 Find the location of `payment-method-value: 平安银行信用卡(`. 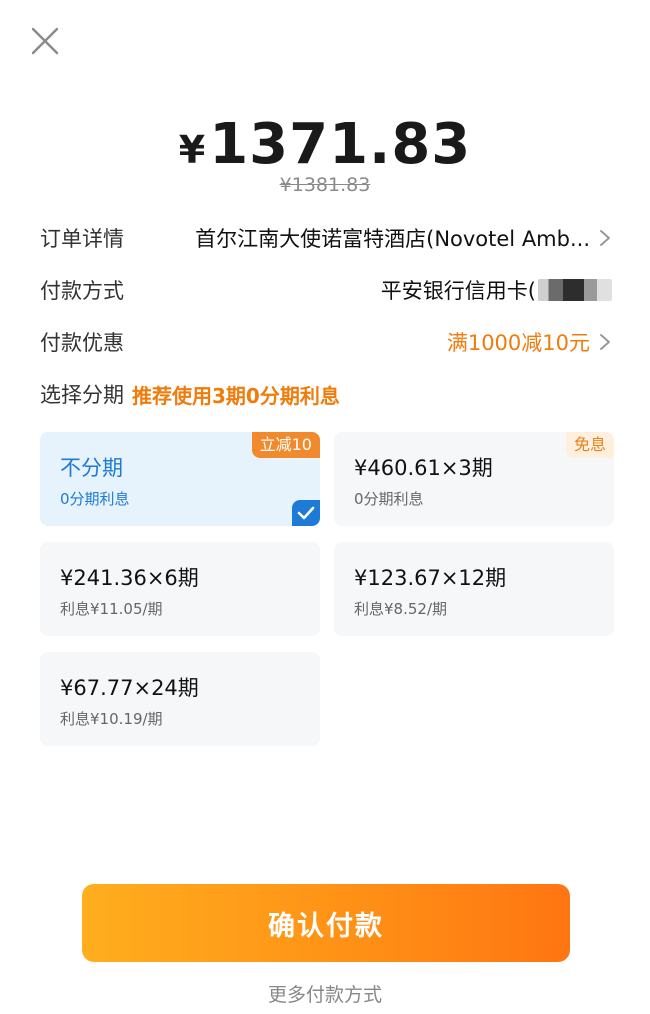

payment-method-value: 平安银行信用卡( is located at coordinates (458, 291).